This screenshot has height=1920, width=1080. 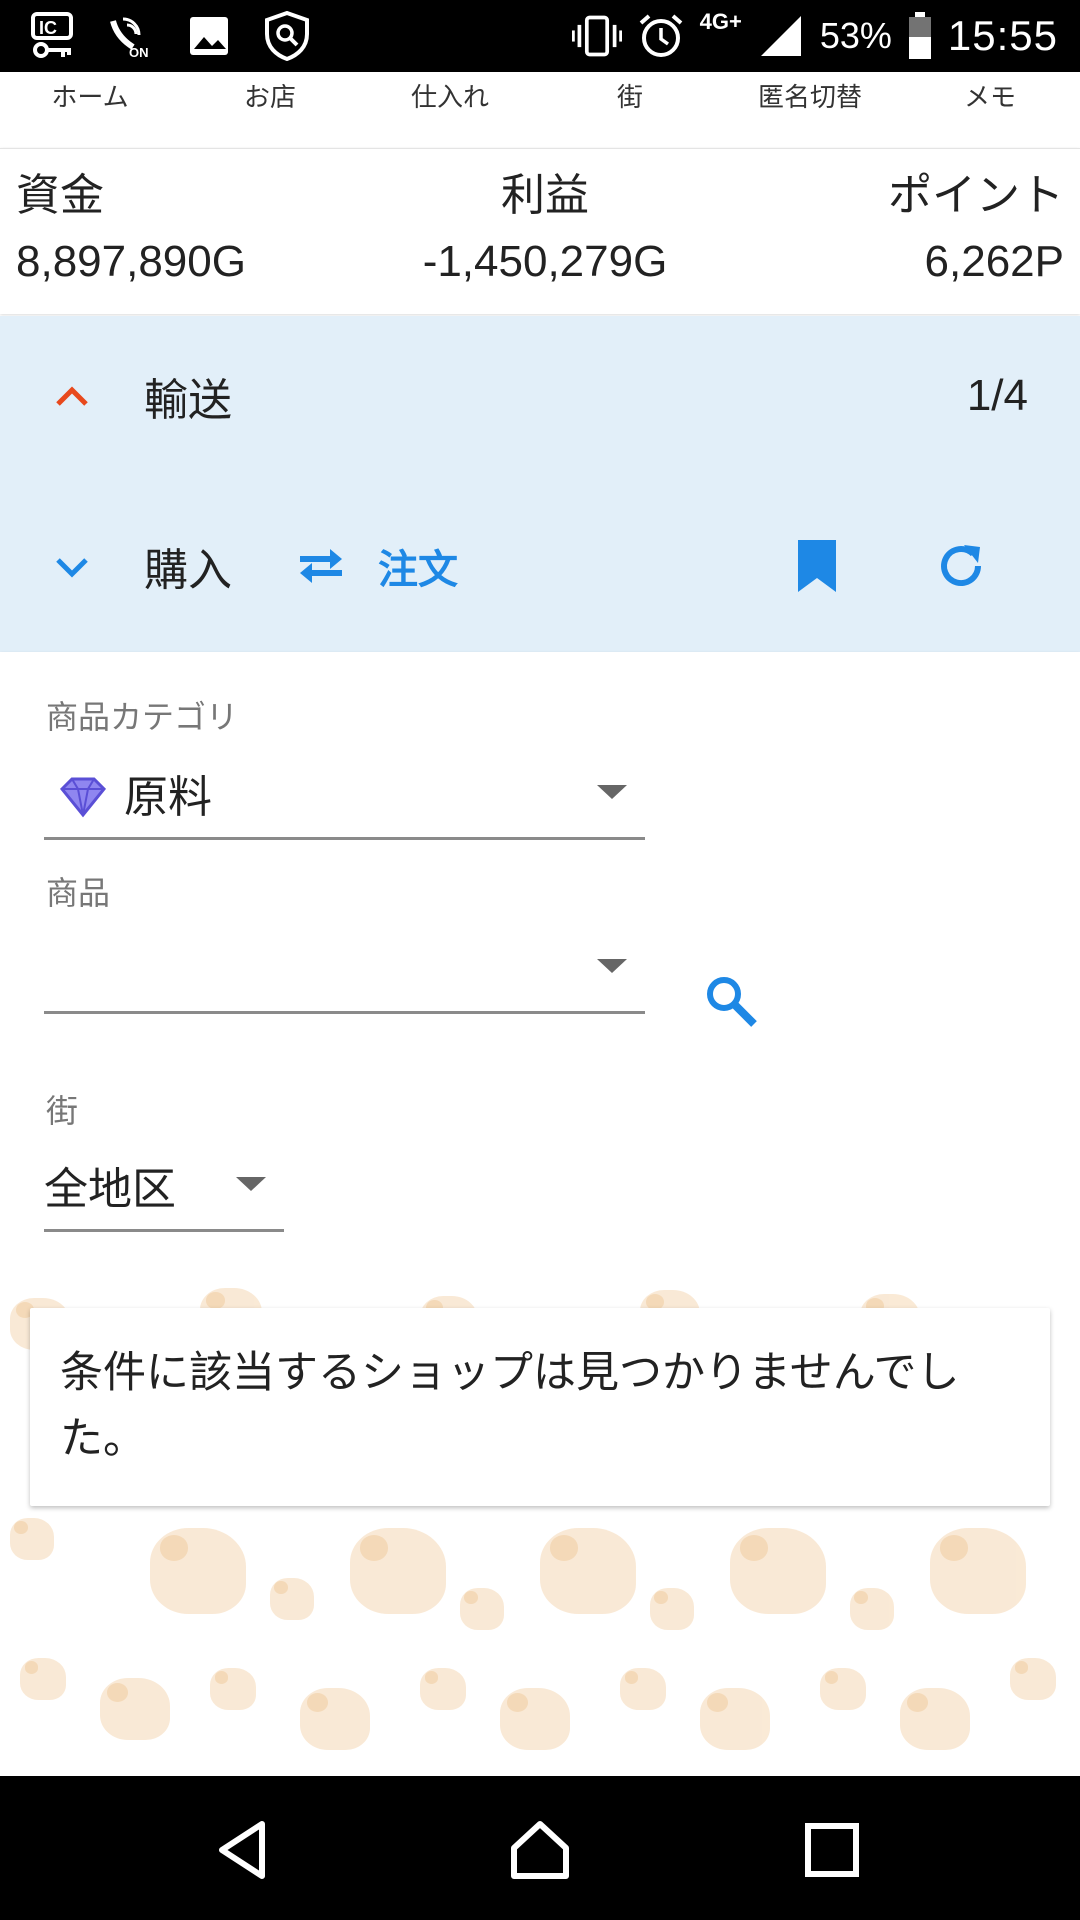 I want to click on back-icon, so click(x=242, y=1850).